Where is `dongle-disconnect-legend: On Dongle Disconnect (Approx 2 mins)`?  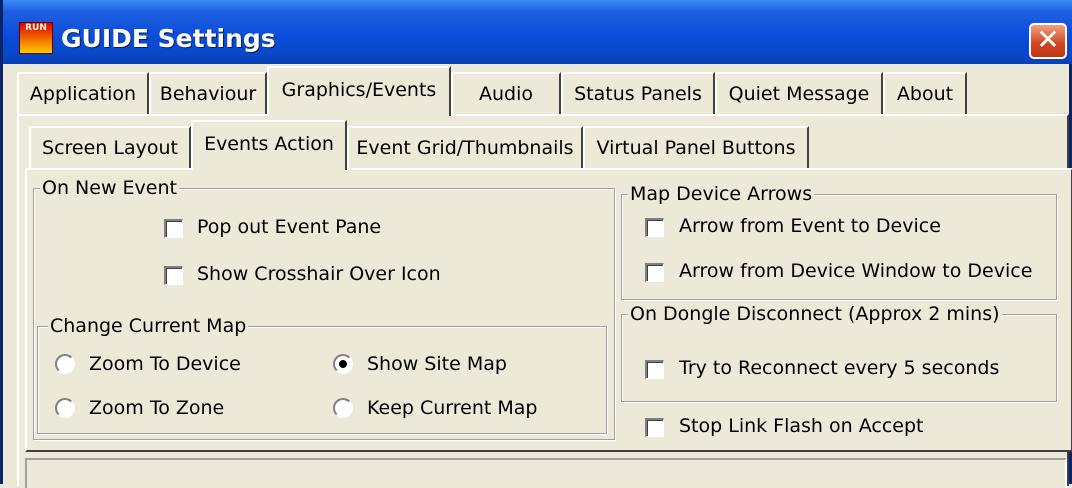 dongle-disconnect-legend: On Dongle Disconnect (Approx 2 mins) is located at coordinates (815, 314).